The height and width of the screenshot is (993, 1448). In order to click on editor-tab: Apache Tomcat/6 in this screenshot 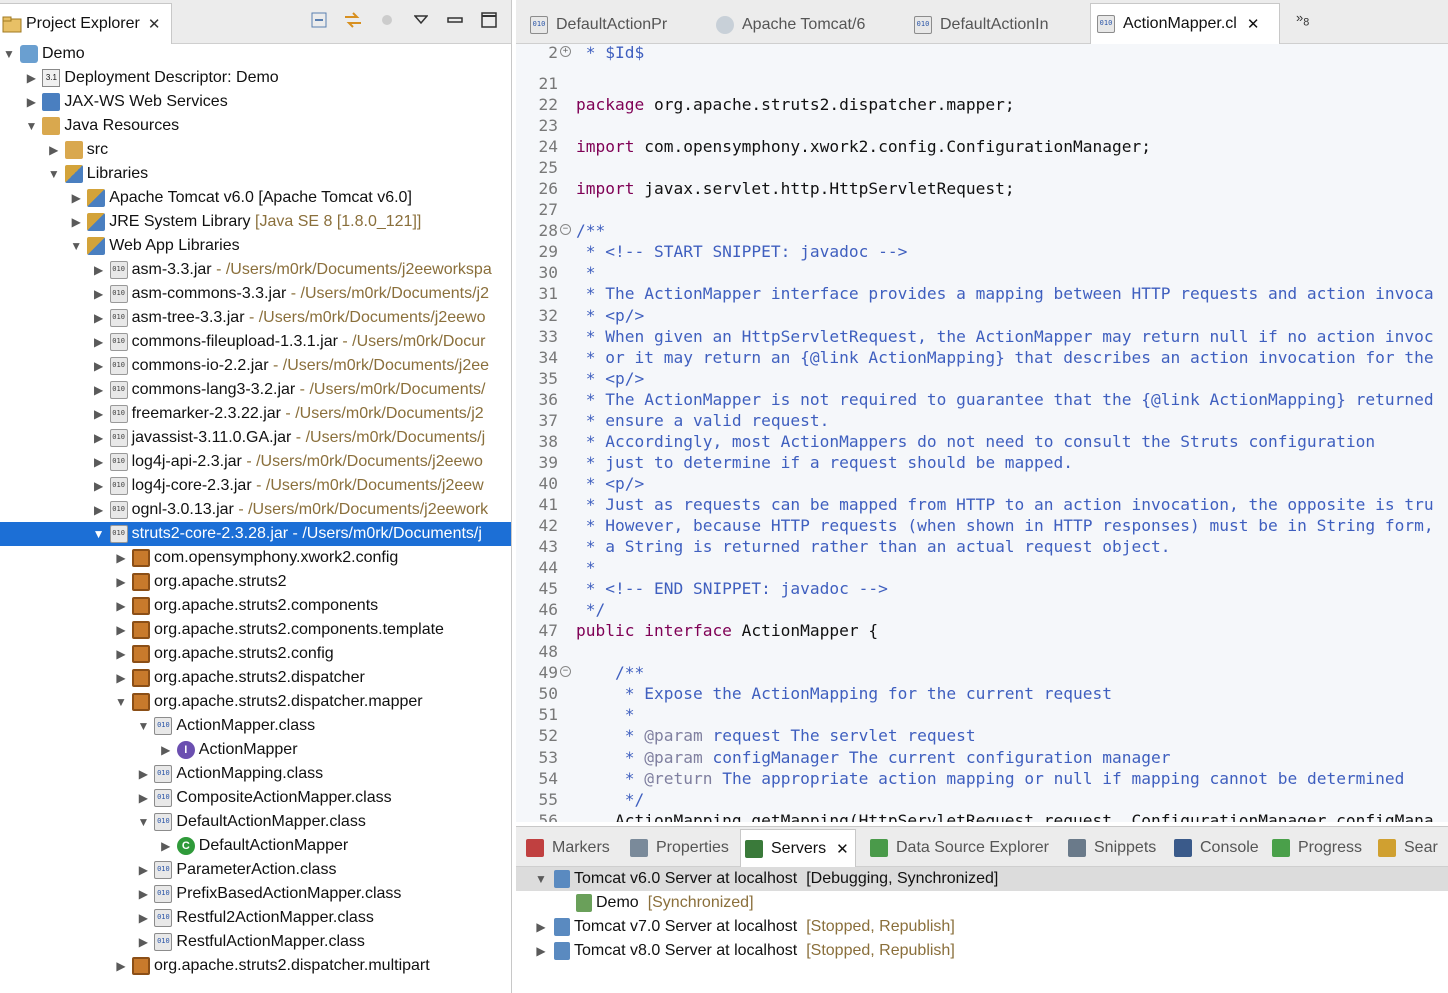, I will do `click(802, 25)`.